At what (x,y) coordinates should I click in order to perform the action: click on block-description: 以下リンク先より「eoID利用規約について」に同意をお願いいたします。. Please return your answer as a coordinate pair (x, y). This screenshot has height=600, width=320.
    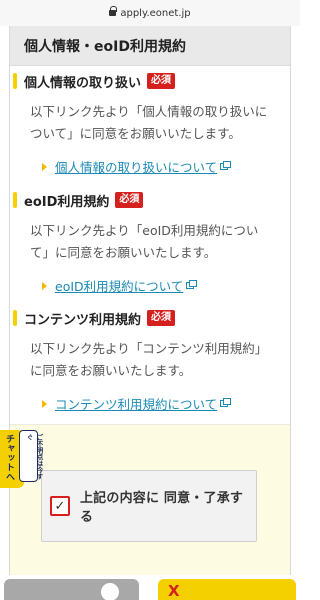
    Looking at the image, I should click on (144, 241).